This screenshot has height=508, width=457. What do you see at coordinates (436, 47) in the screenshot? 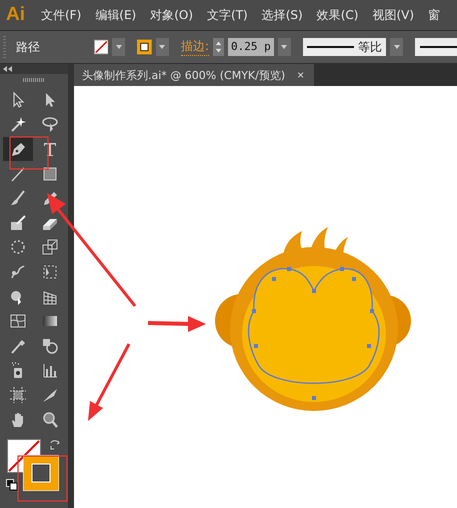
I see `brush-field` at bounding box center [436, 47].